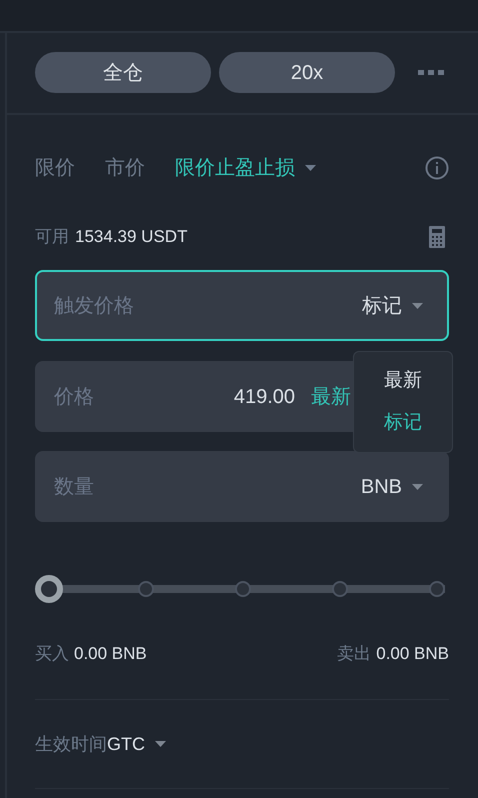  Describe the element at coordinates (412, 654) in the screenshot. I see `sell-amount: 0.00 BNB` at that location.